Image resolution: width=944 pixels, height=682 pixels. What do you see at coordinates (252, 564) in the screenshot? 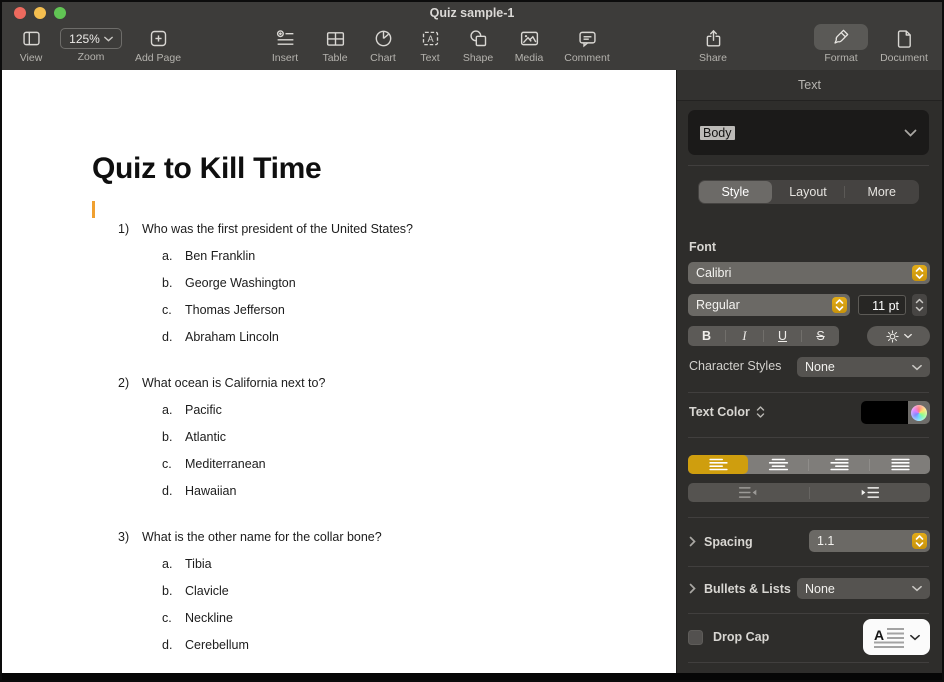
I see `option-line: a. Tibia` at bounding box center [252, 564].